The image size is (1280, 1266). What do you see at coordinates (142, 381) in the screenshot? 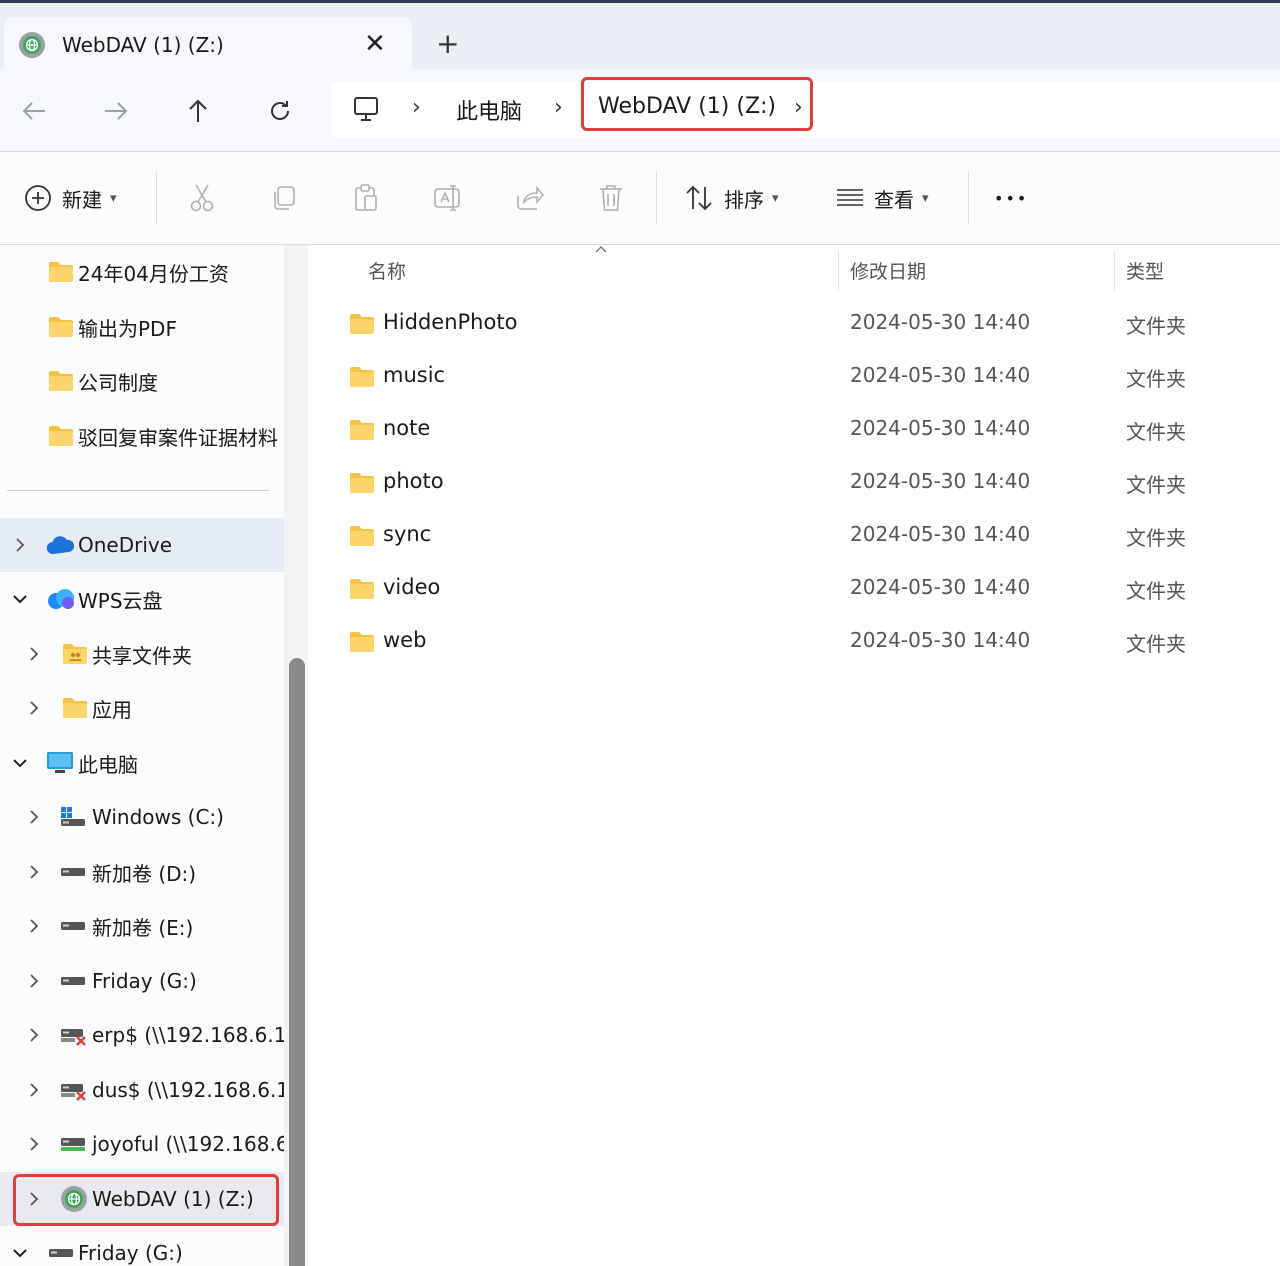
I see `sidebar-item-company-folder: 公司制度` at bounding box center [142, 381].